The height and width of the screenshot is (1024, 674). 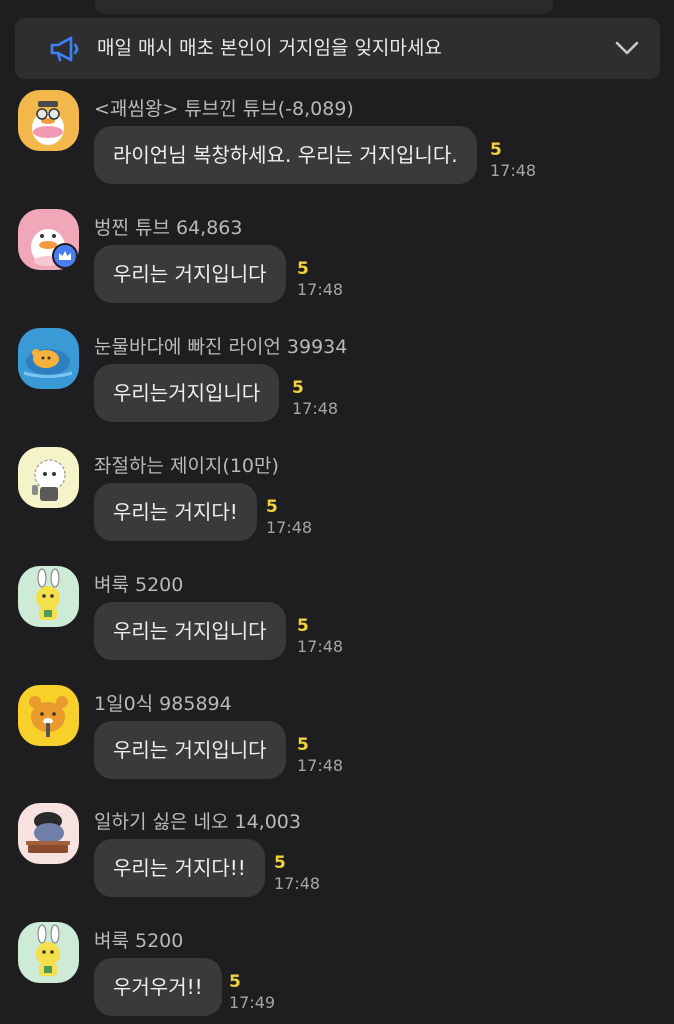 I want to click on message-bubble: 라이언님 복창하세요. 우리는 거지입니다., so click(x=285, y=155).